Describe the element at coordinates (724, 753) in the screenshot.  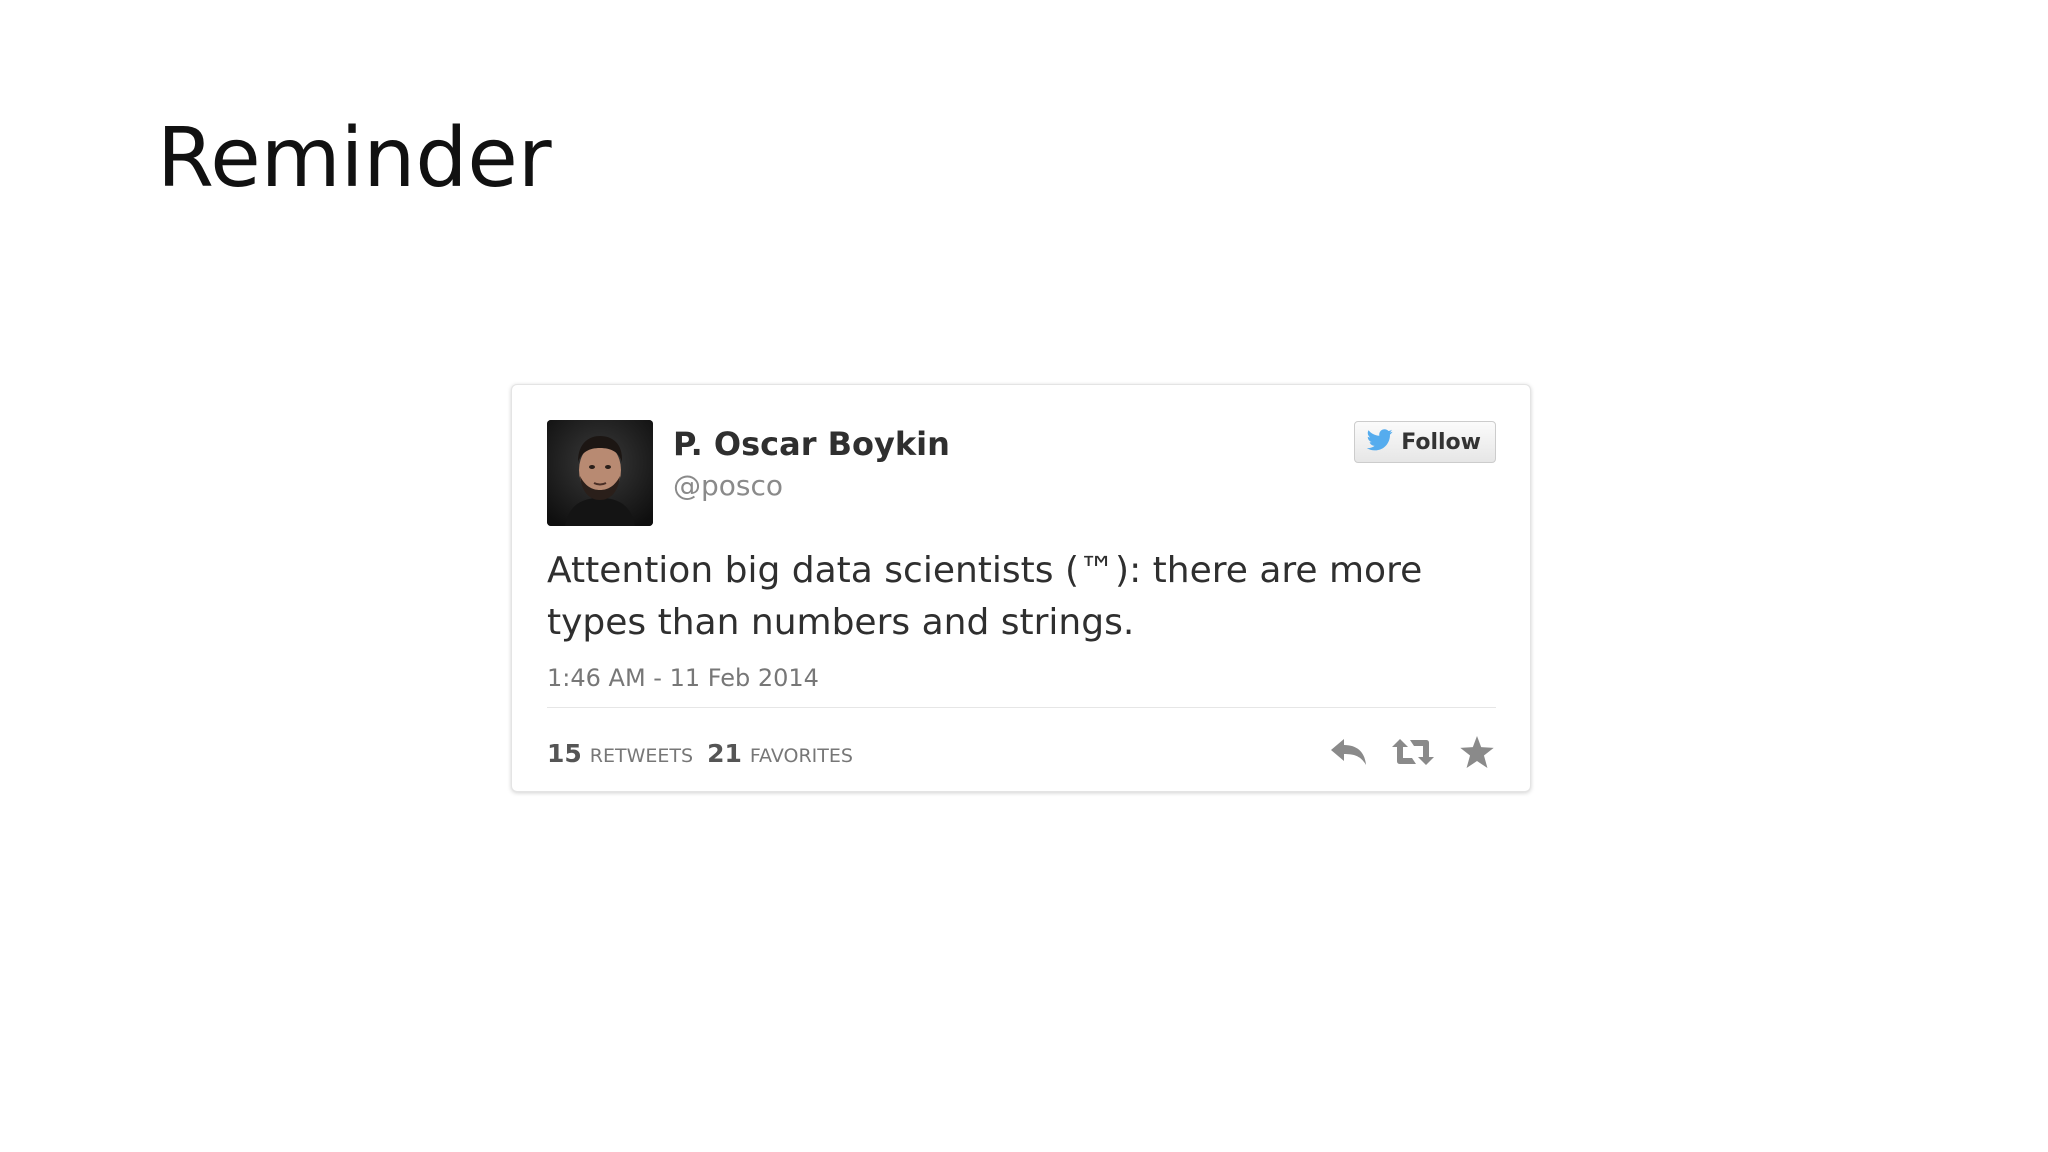
I see `favorites-count: 21` at that location.